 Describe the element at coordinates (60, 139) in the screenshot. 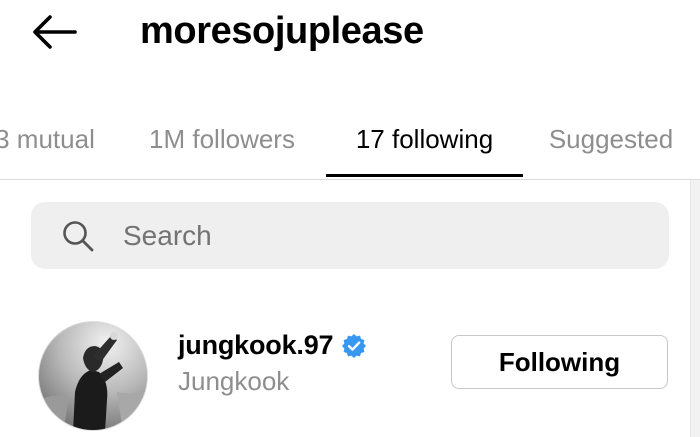

I see `tab-mutual: 3 mutual` at that location.